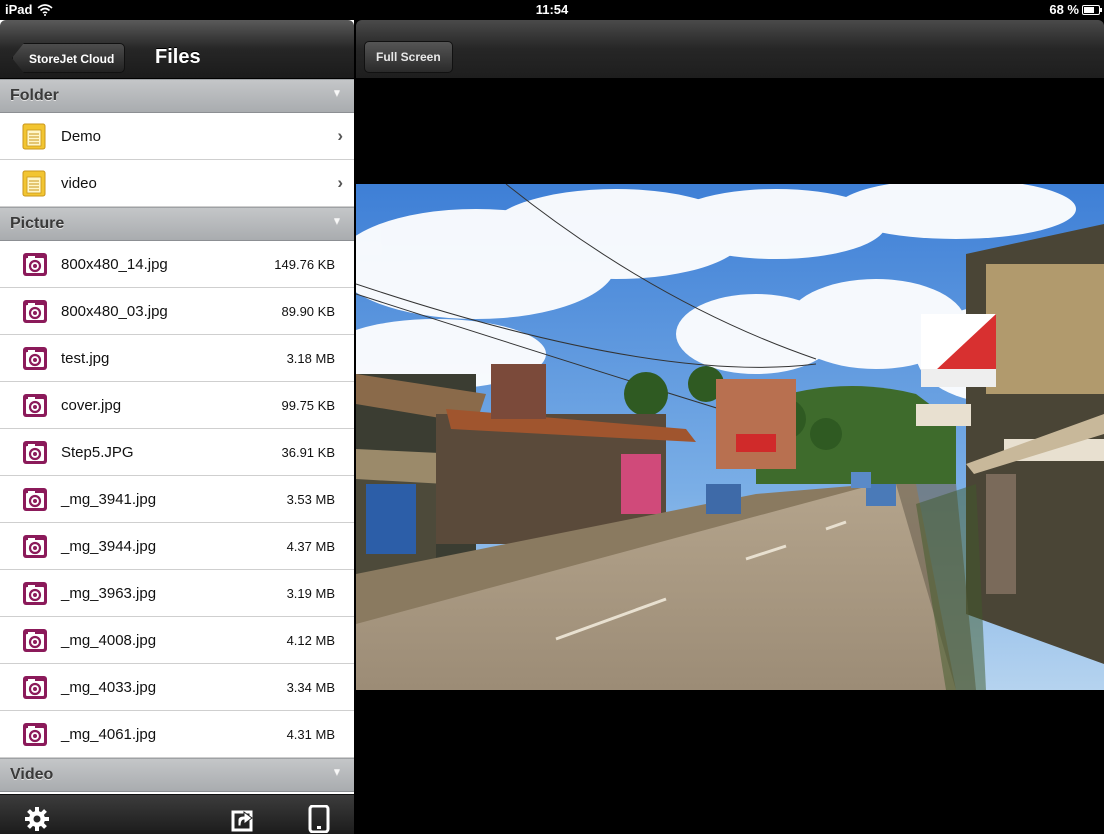  What do you see at coordinates (109, 593) in the screenshot?
I see `file-name: _mg_3963.jpg` at bounding box center [109, 593].